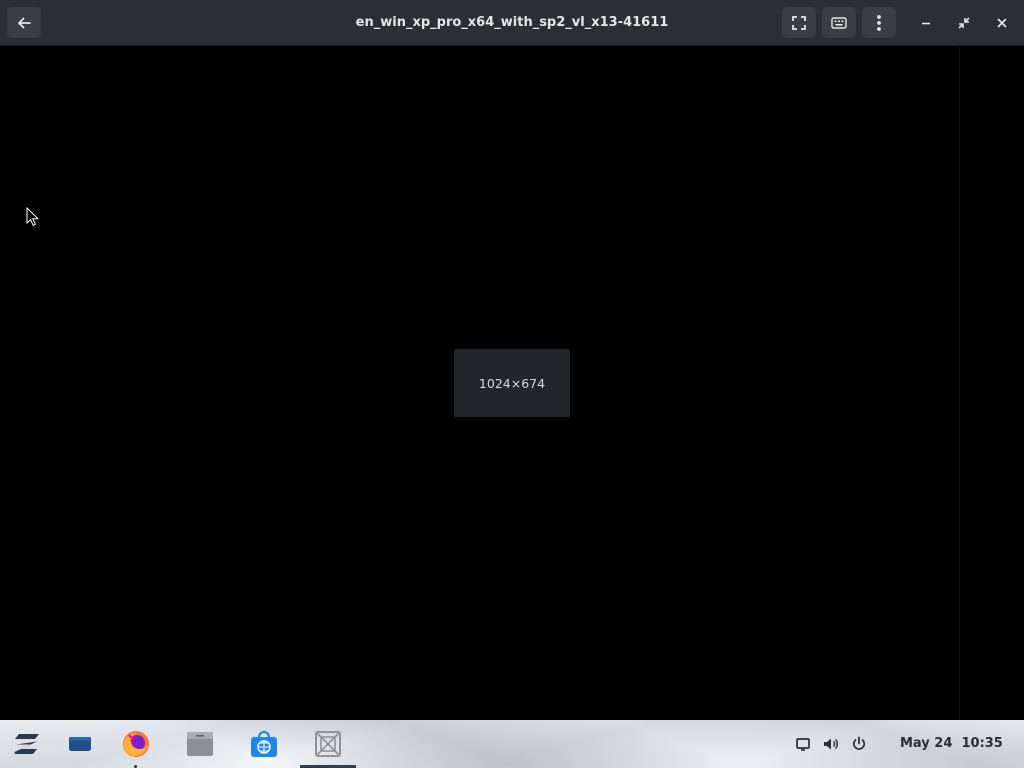 The height and width of the screenshot is (768, 1024). I want to click on virtual-machine-app-button, so click(328, 744).